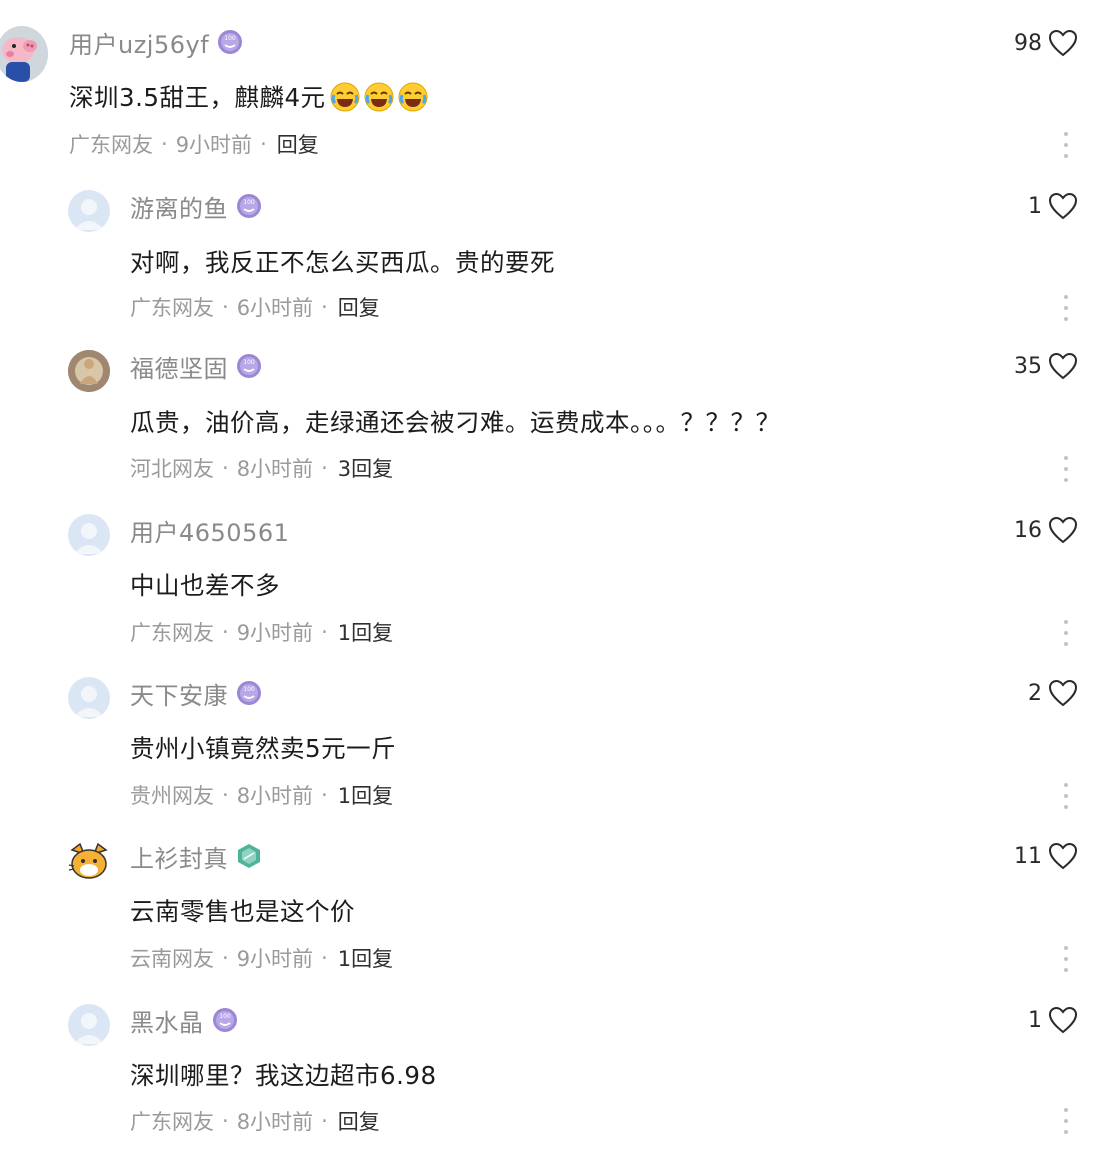 The height and width of the screenshot is (1156, 1116). I want to click on reply-button: 3回复, so click(365, 468).